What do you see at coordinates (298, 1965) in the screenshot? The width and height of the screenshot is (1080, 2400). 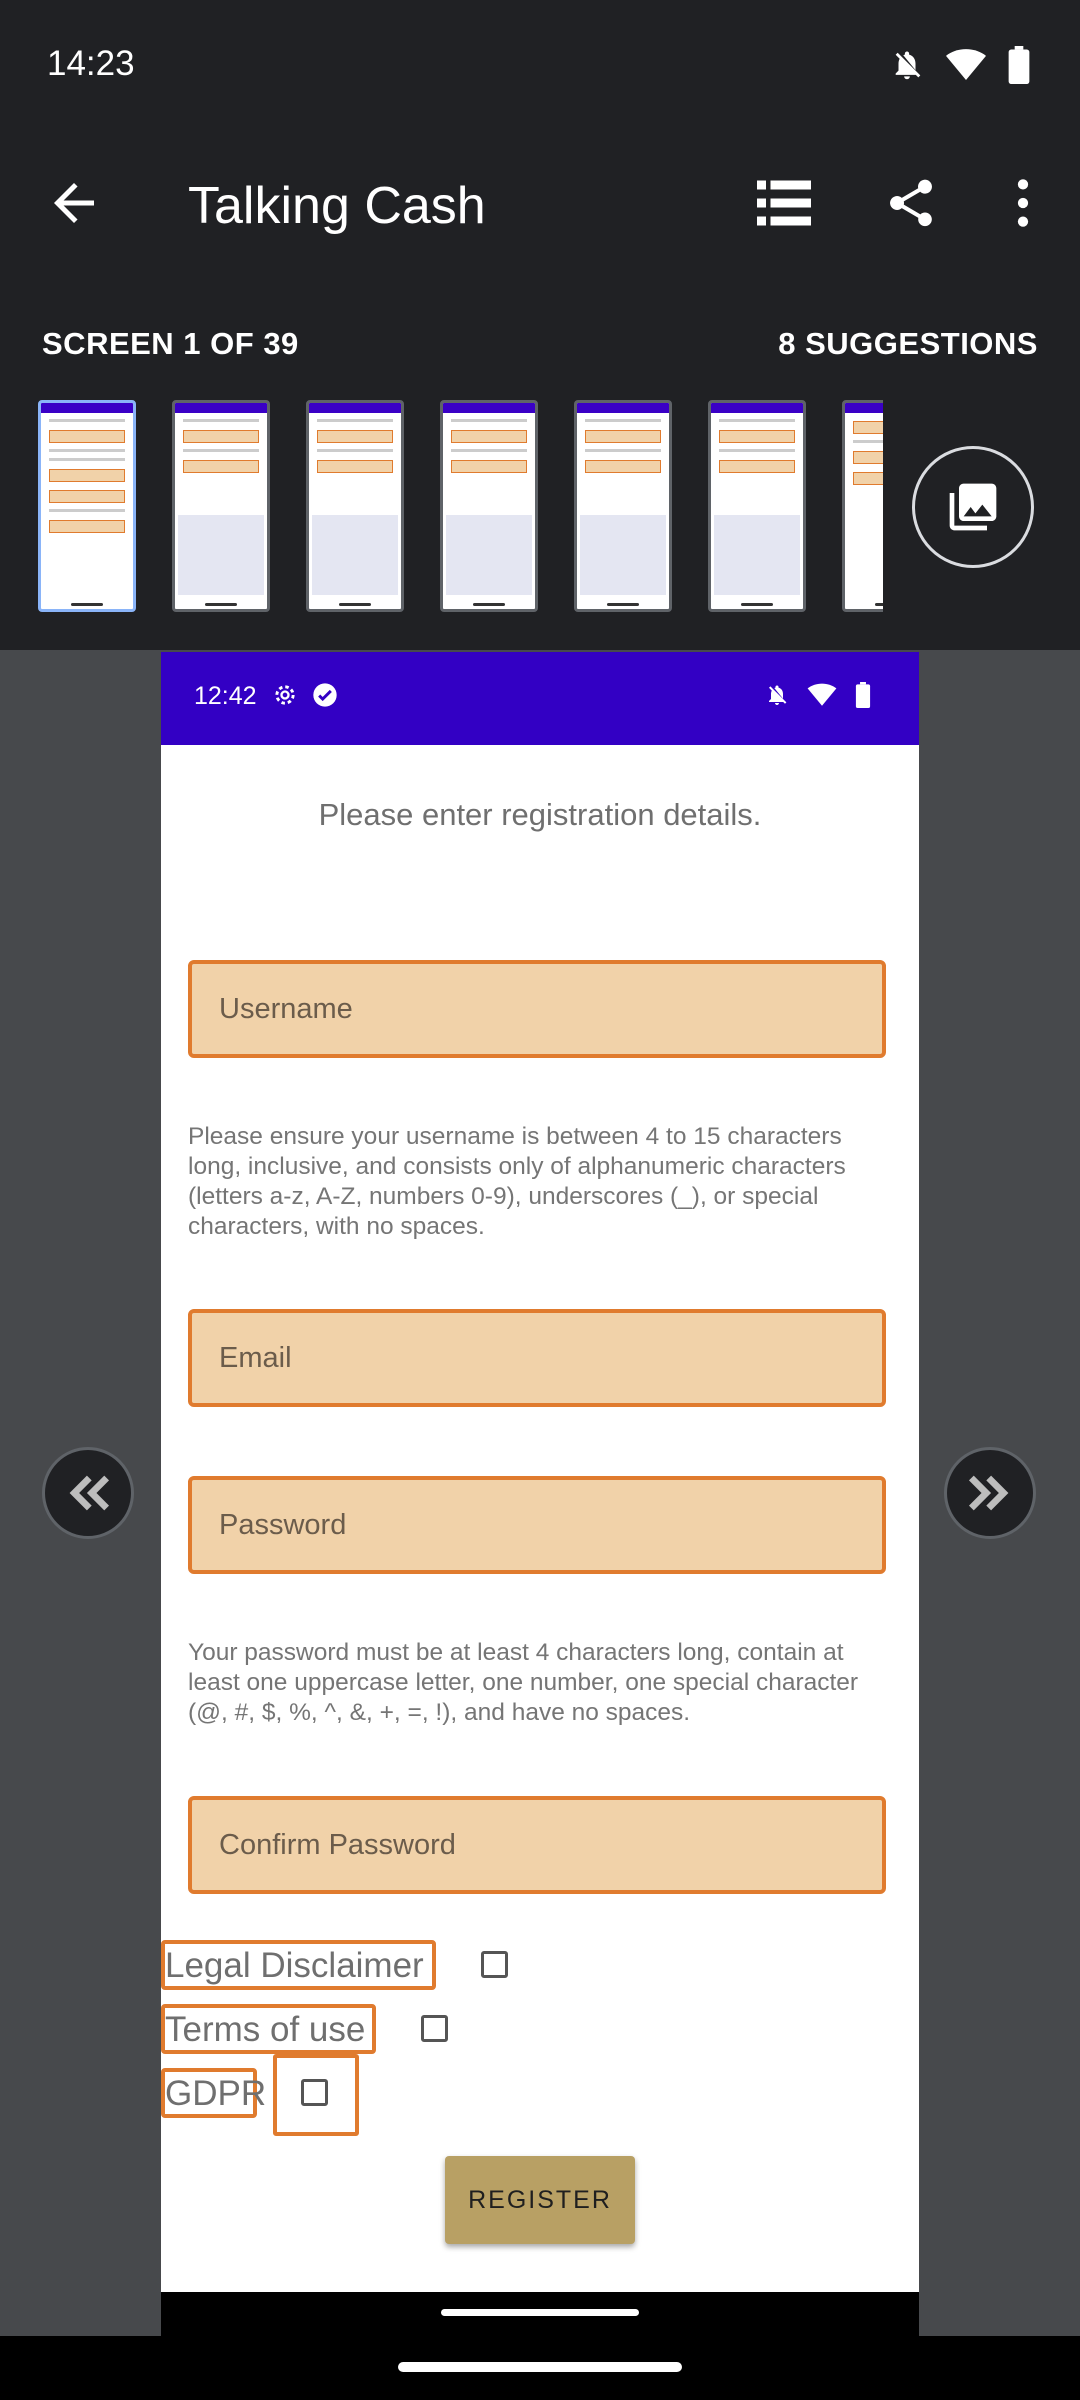 I see `legal-disclaimer-label: Legal Disclaimer` at bounding box center [298, 1965].